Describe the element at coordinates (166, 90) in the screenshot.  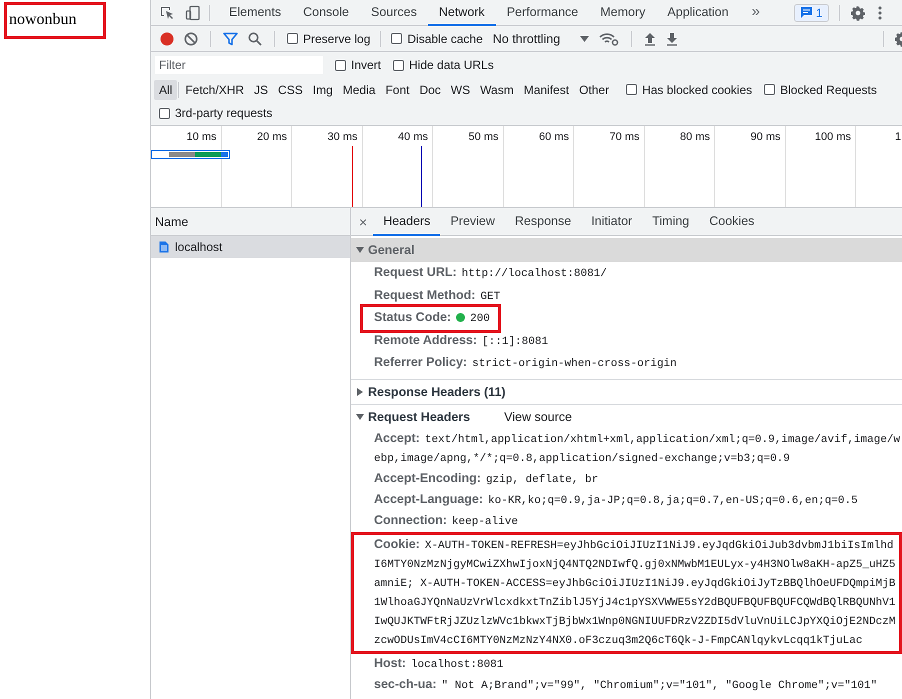
I see `type-filter-button: All` at that location.